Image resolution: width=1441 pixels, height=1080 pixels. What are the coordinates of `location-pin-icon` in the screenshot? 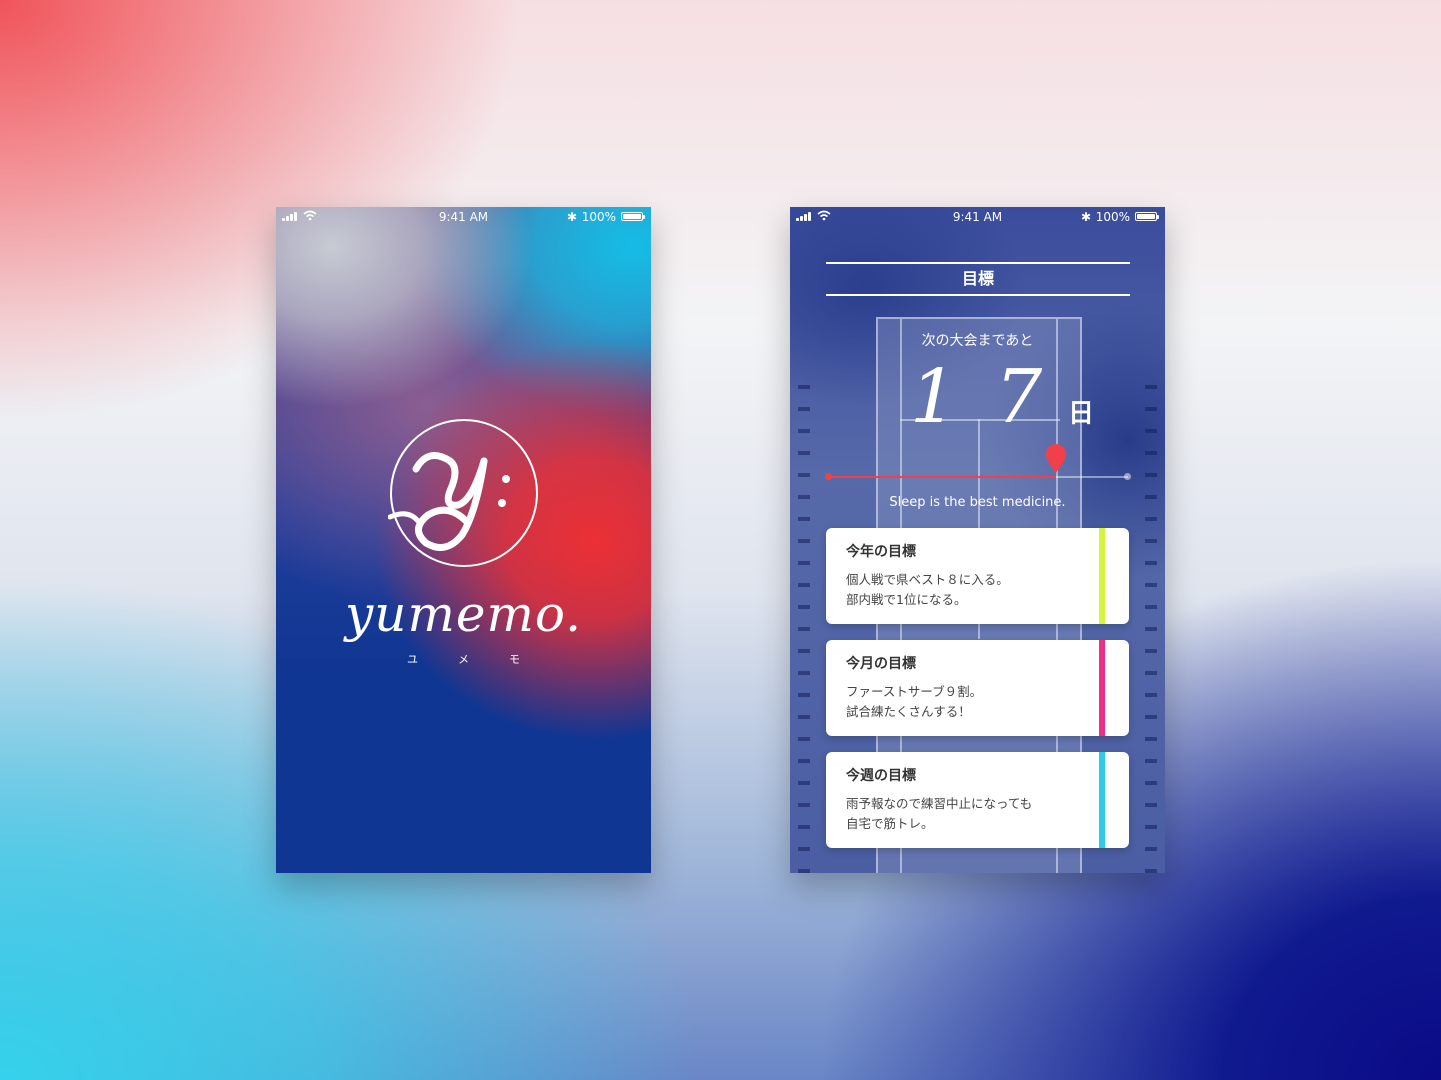 It's located at (1056, 458).